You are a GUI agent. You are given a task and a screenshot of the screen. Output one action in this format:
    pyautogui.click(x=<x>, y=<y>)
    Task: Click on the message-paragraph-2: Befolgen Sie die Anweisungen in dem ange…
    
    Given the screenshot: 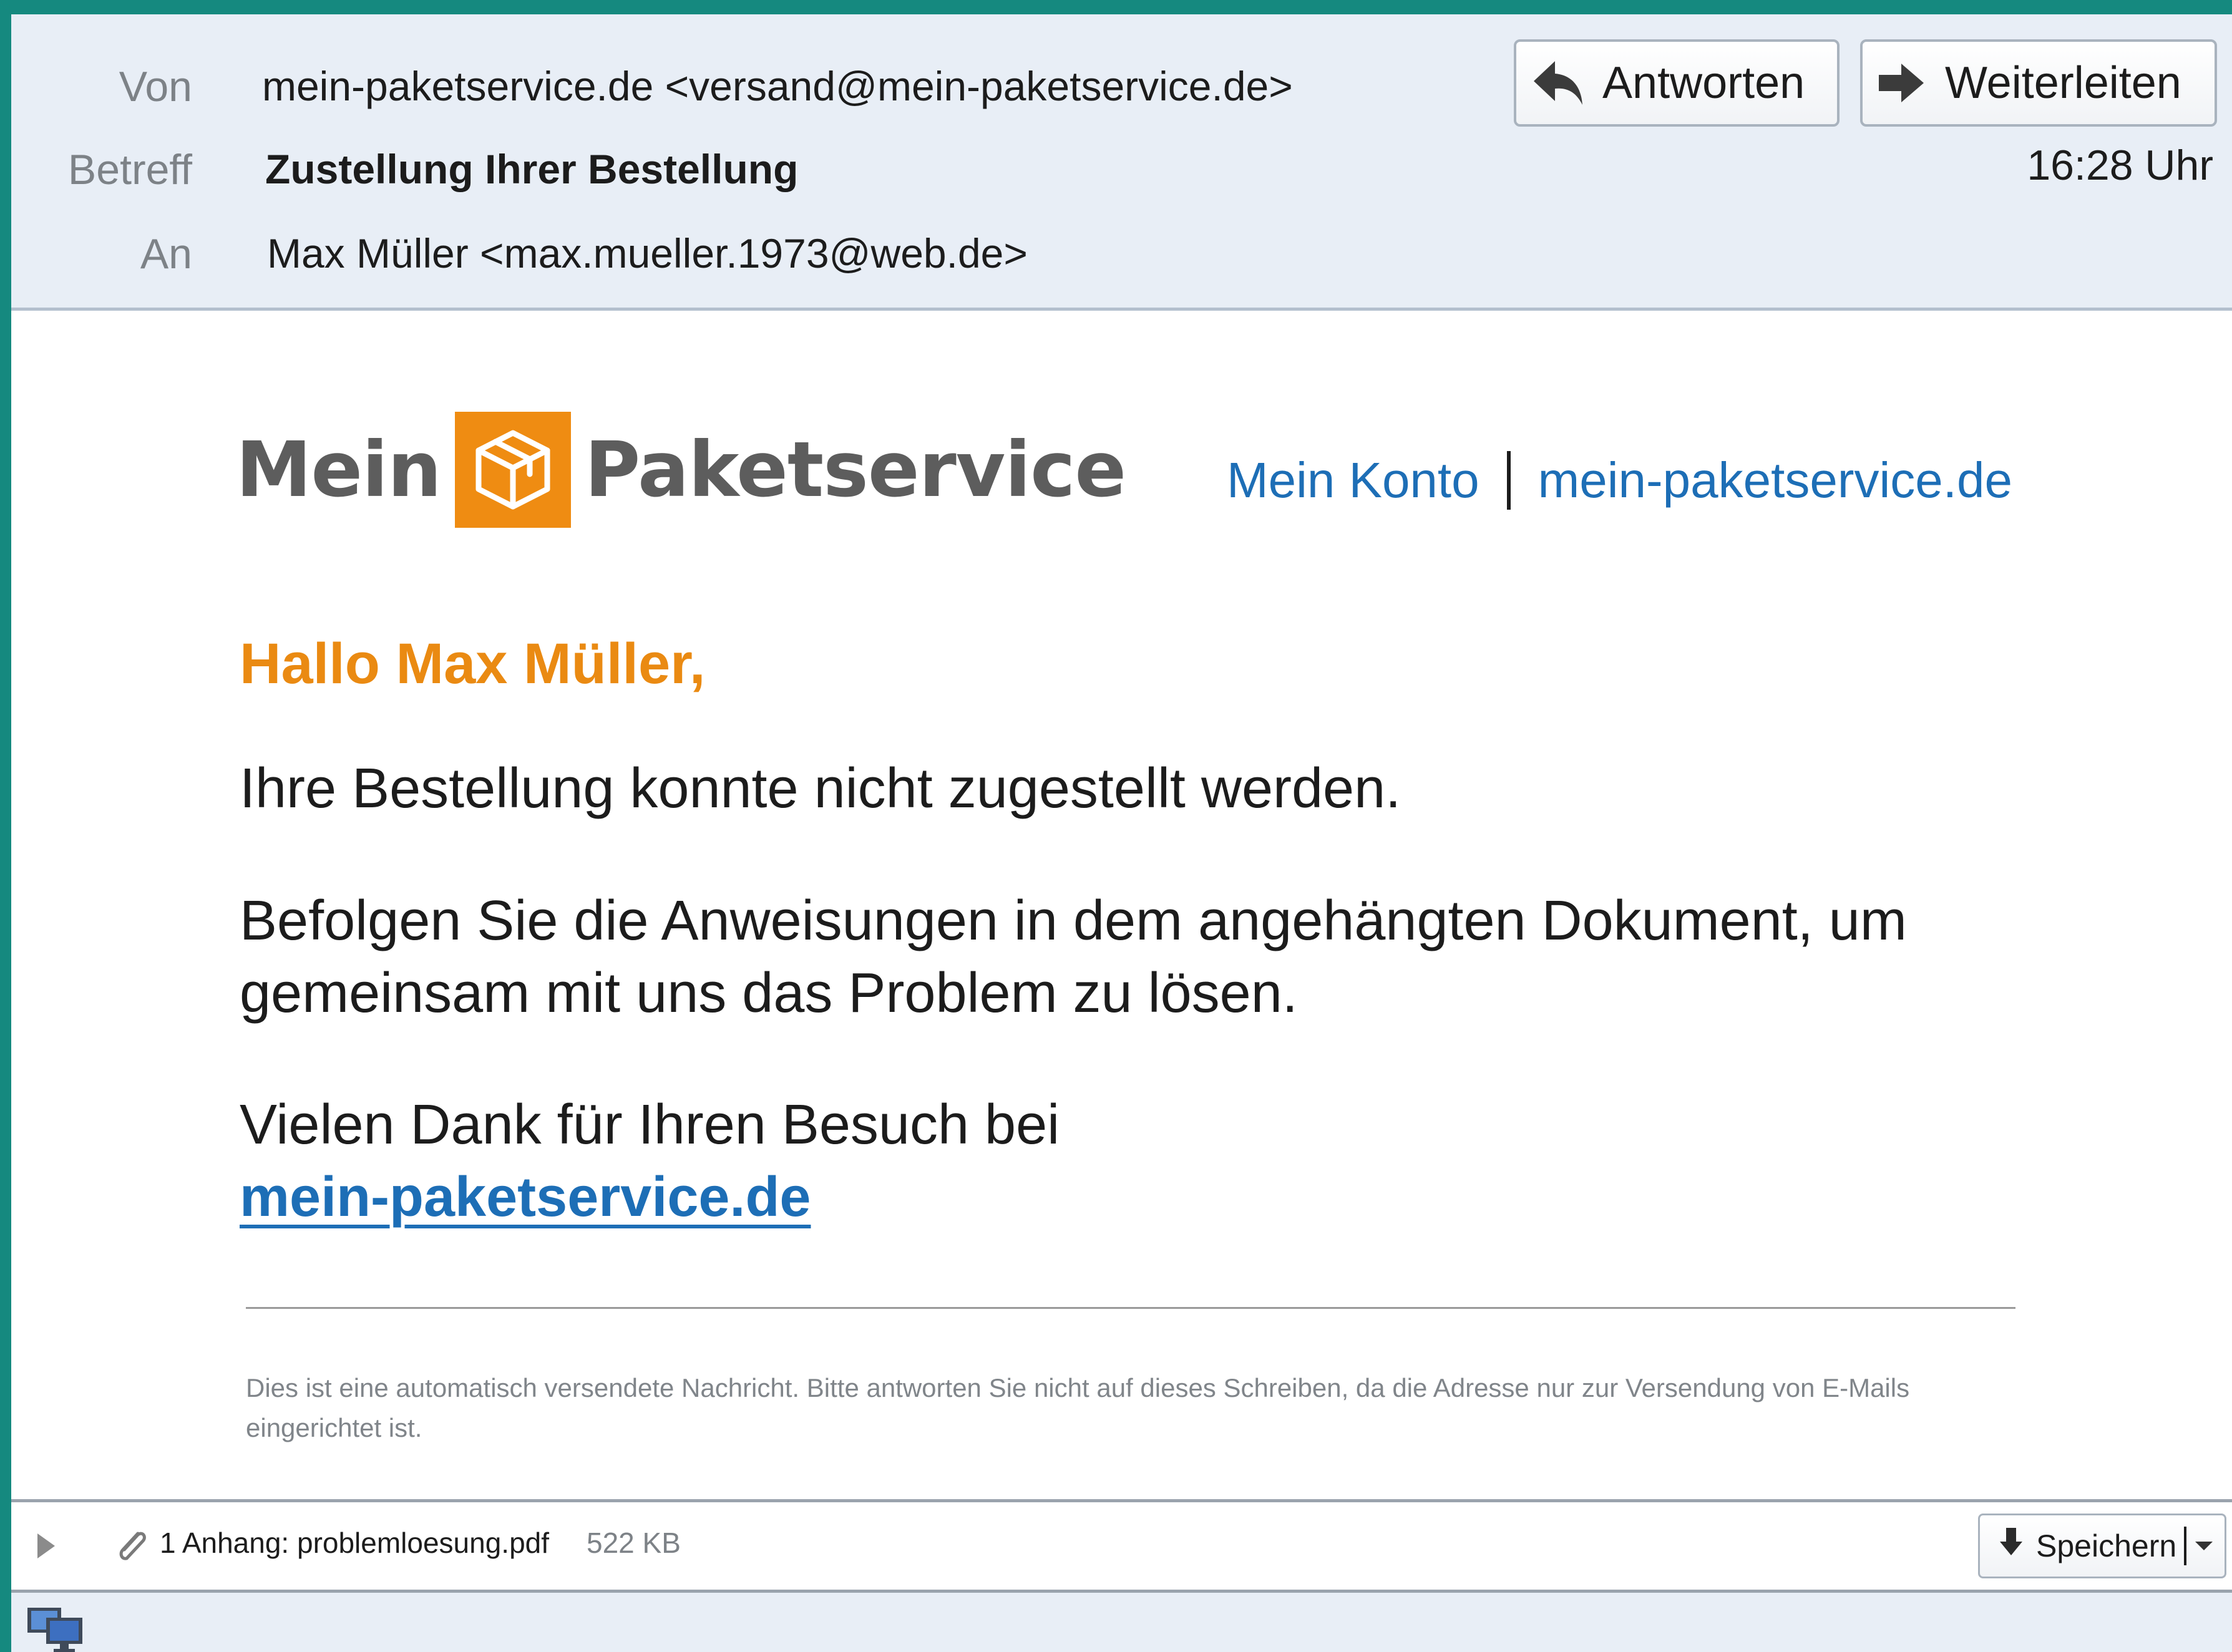 What is the action you would take?
    pyautogui.click(x=1073, y=957)
    